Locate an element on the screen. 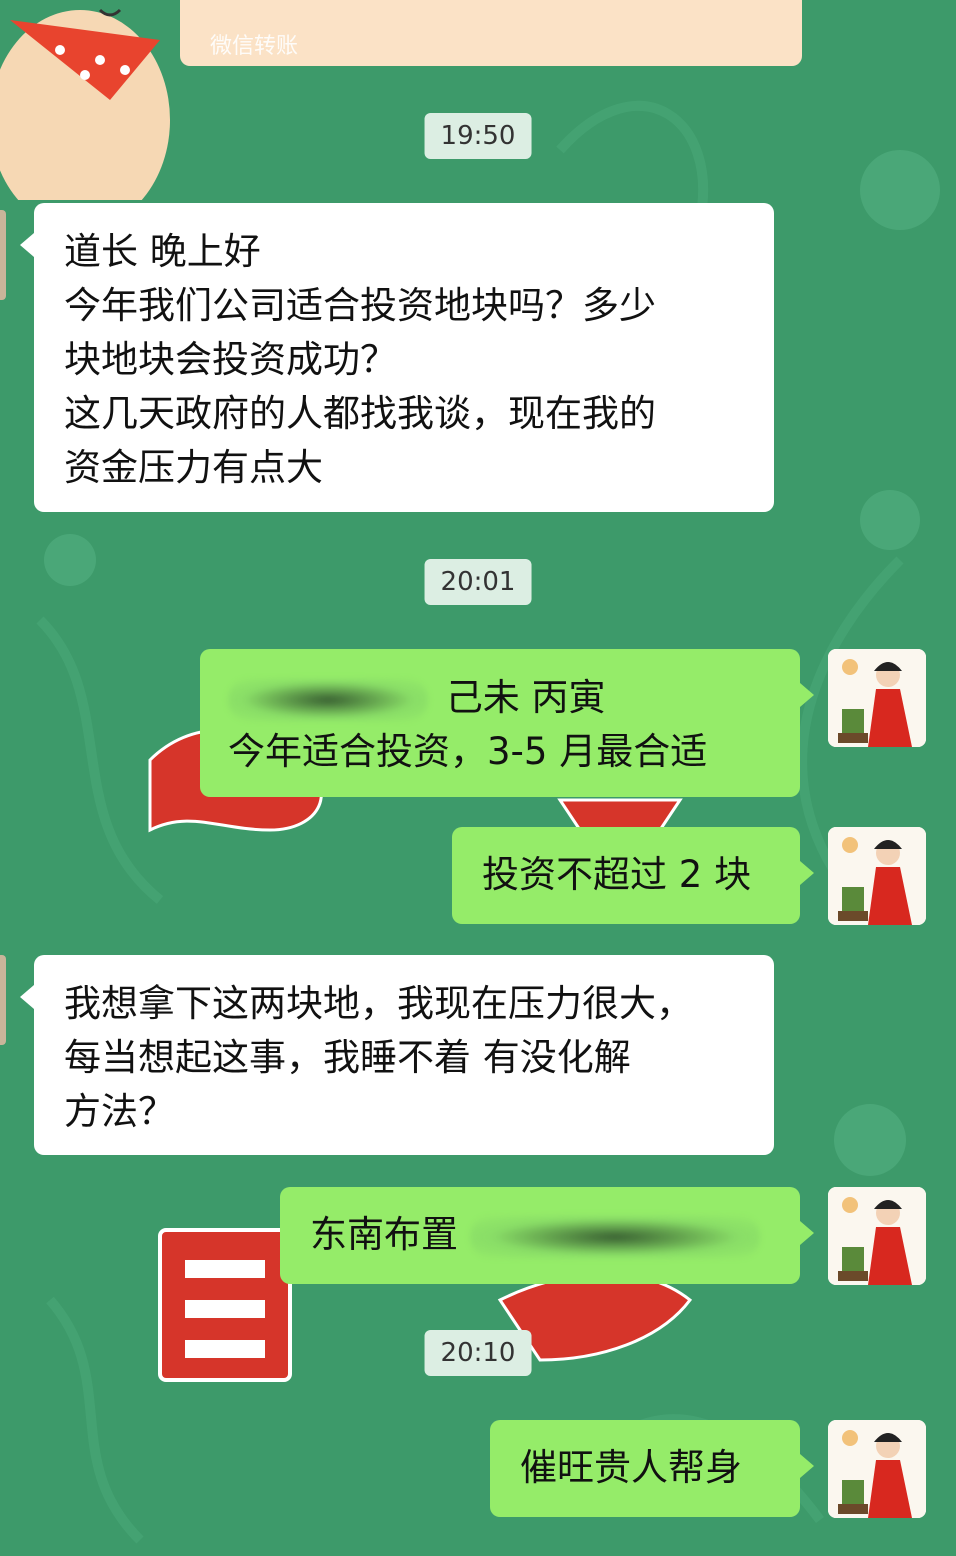 Image resolution: width=956 pixels, height=1556 pixels. sticker-alpaca-image is located at coordinates (85, 104).